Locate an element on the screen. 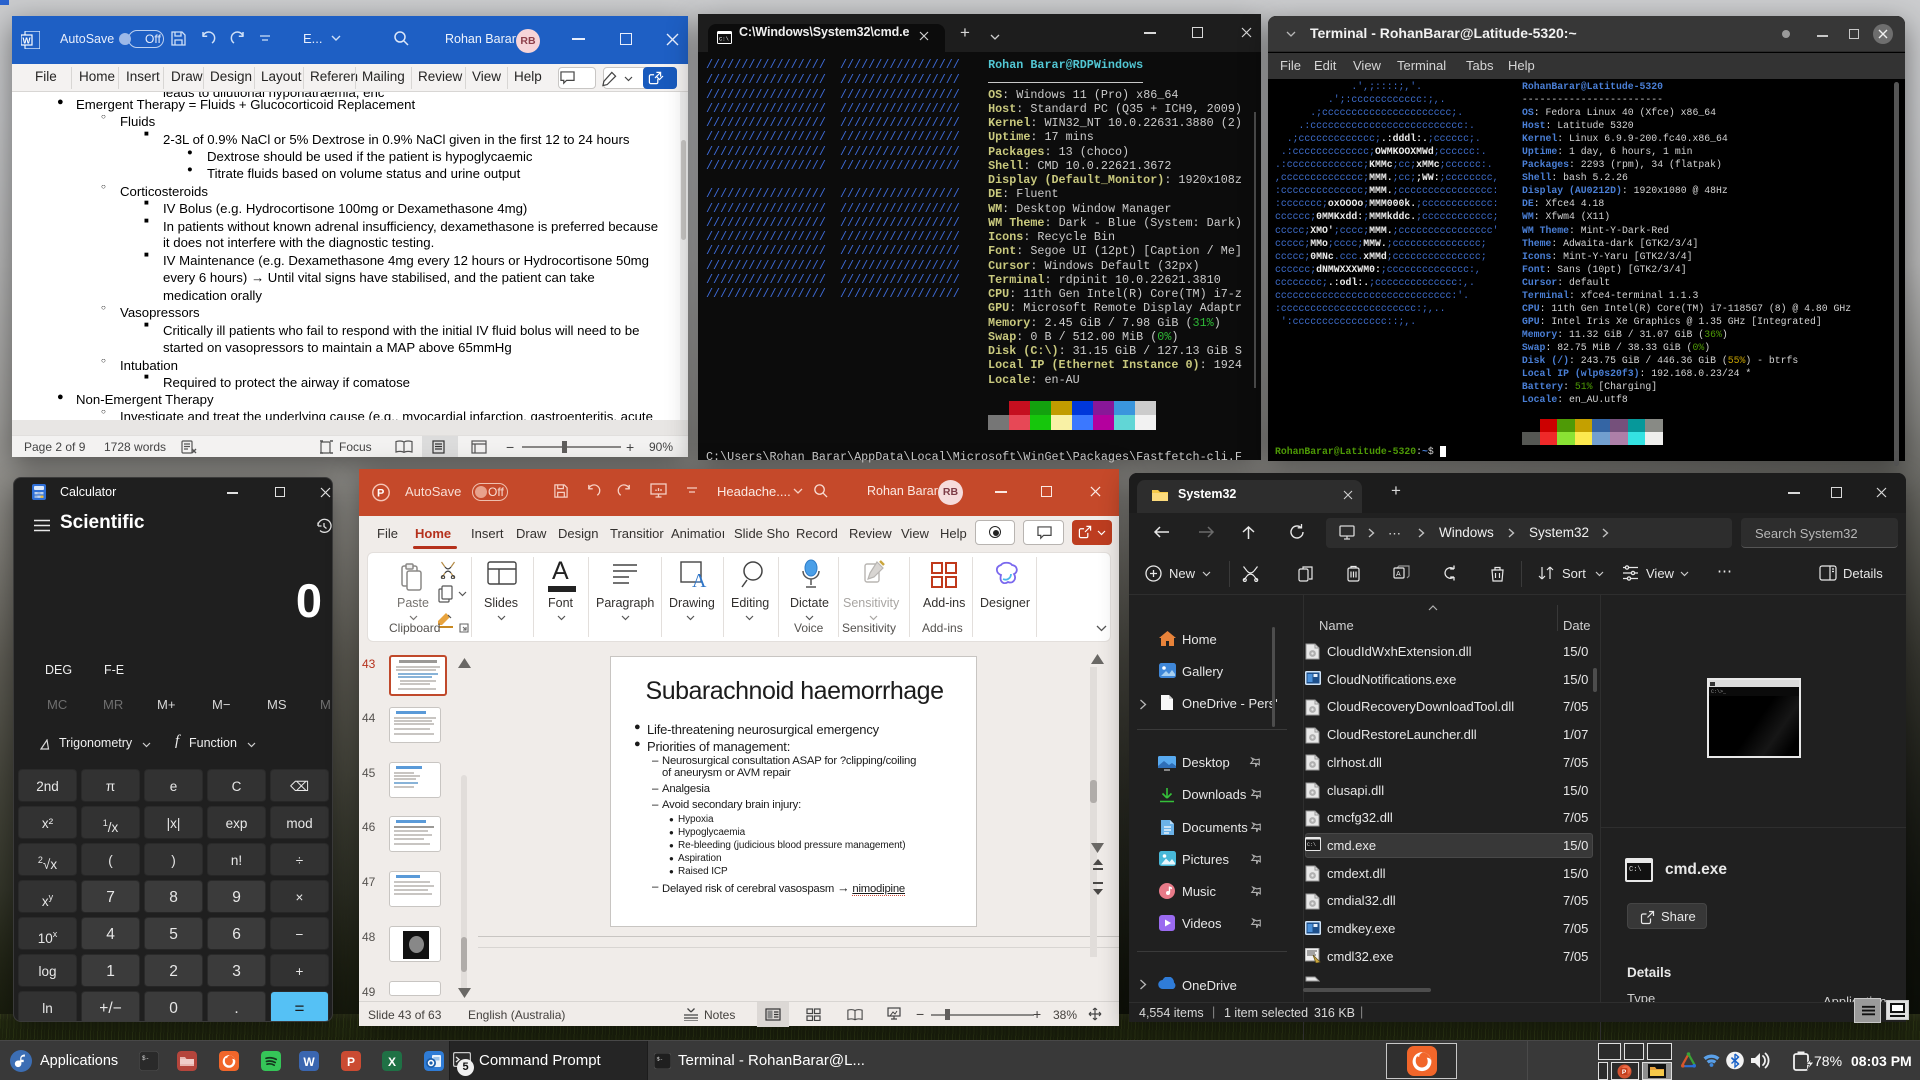 Image resolution: width=1920 pixels, height=1080 pixels. svg-text: X is located at coordinates (392, 1062).